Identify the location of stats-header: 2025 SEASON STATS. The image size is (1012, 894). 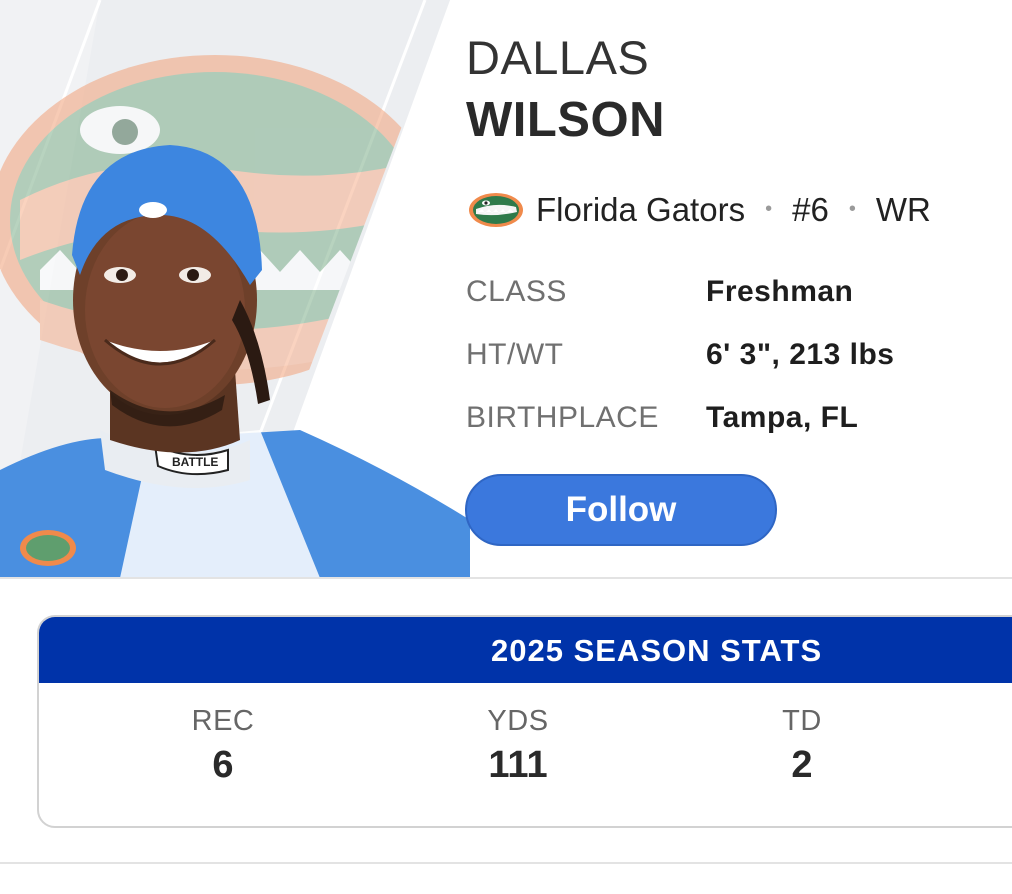
(525, 650).